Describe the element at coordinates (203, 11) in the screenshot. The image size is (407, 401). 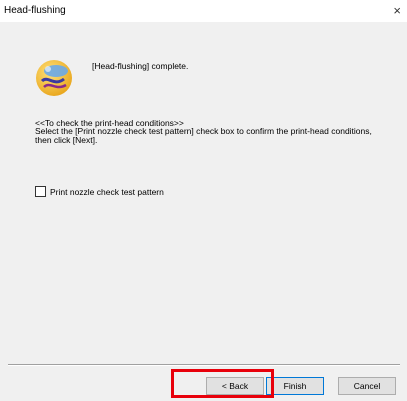
I see `title-bar: Head-flushing ×` at that location.